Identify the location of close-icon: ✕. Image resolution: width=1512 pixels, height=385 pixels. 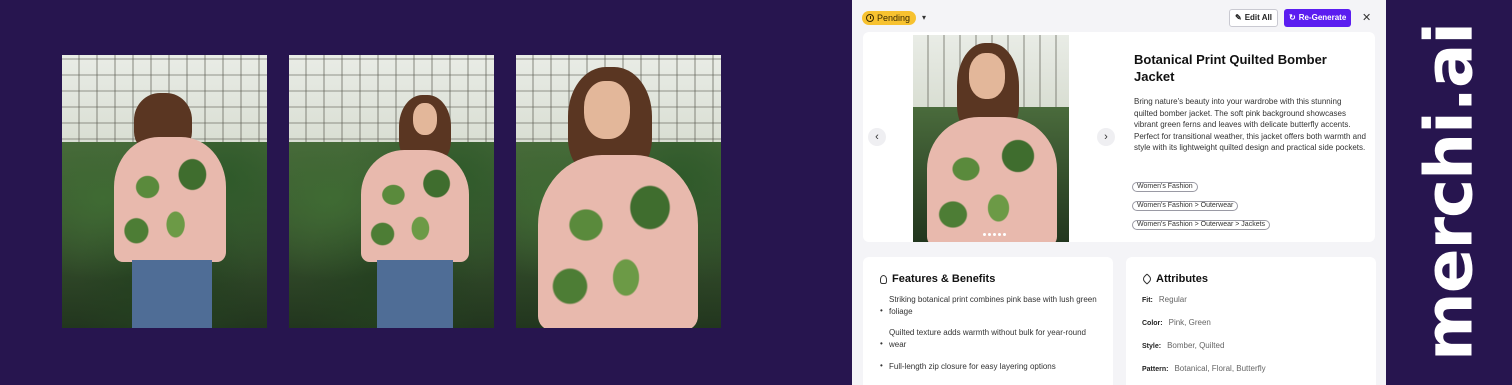
(1366, 17).